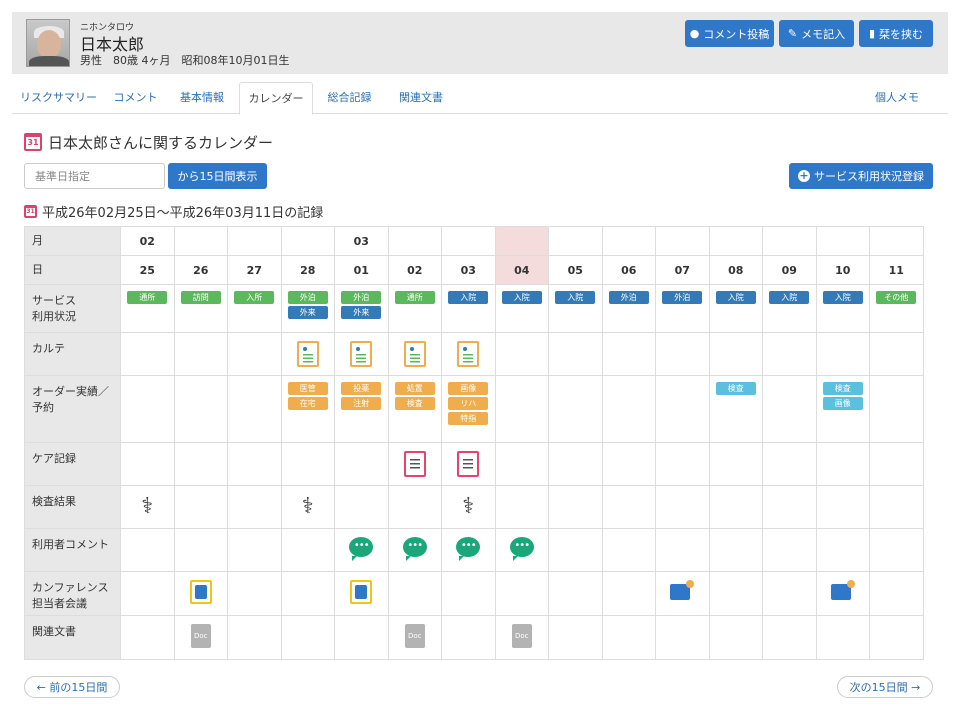 This screenshot has width=960, height=710. Describe the element at coordinates (135, 98) in the screenshot. I see `tab-comment: コメント` at that location.